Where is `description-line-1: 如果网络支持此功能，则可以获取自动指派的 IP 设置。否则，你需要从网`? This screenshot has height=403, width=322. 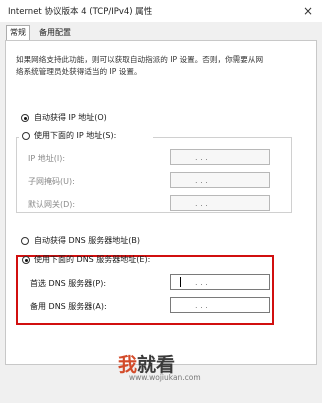 description-line-1: 如果网络支持此功能，则可以获取自动指派的 IP 设置。否则，你需要从网 is located at coordinates (140, 59).